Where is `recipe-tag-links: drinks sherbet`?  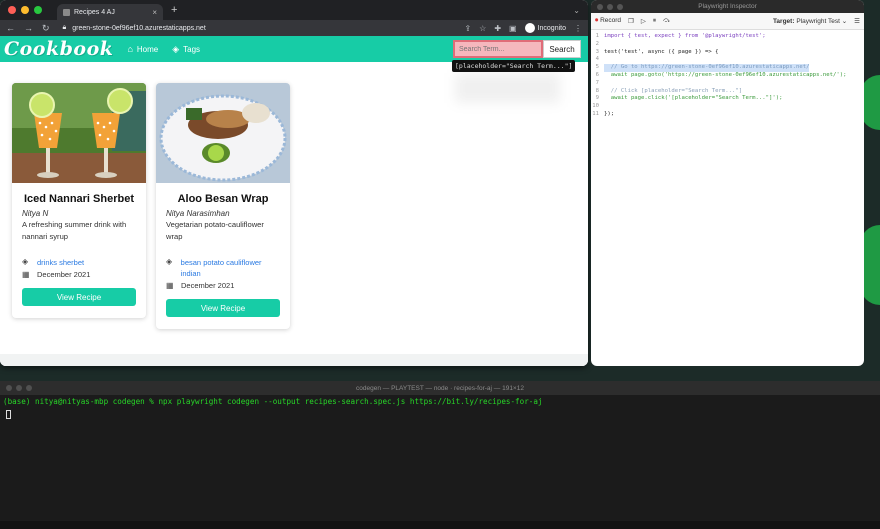
recipe-tag-links: drinks sherbet is located at coordinates (60, 262).